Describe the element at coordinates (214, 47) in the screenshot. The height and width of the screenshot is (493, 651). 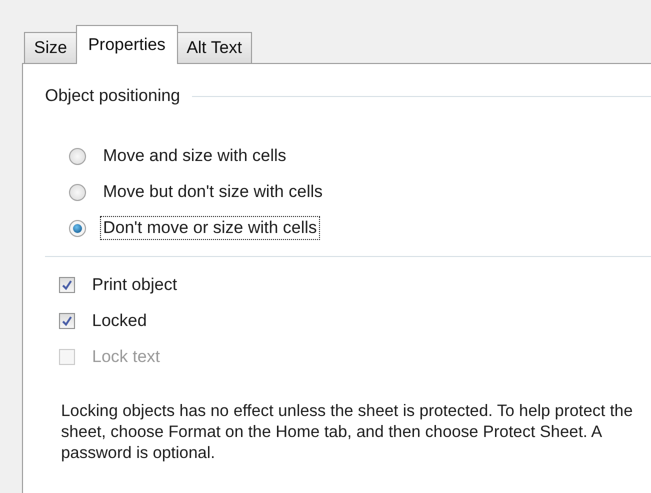
I see `tab: Alt Text` at that location.